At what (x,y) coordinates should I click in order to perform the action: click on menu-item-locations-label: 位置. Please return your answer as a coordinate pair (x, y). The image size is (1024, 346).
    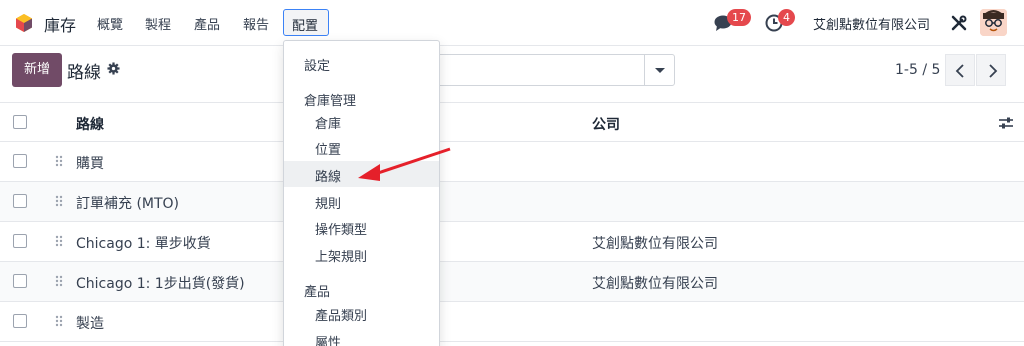
    Looking at the image, I should click on (328, 150).